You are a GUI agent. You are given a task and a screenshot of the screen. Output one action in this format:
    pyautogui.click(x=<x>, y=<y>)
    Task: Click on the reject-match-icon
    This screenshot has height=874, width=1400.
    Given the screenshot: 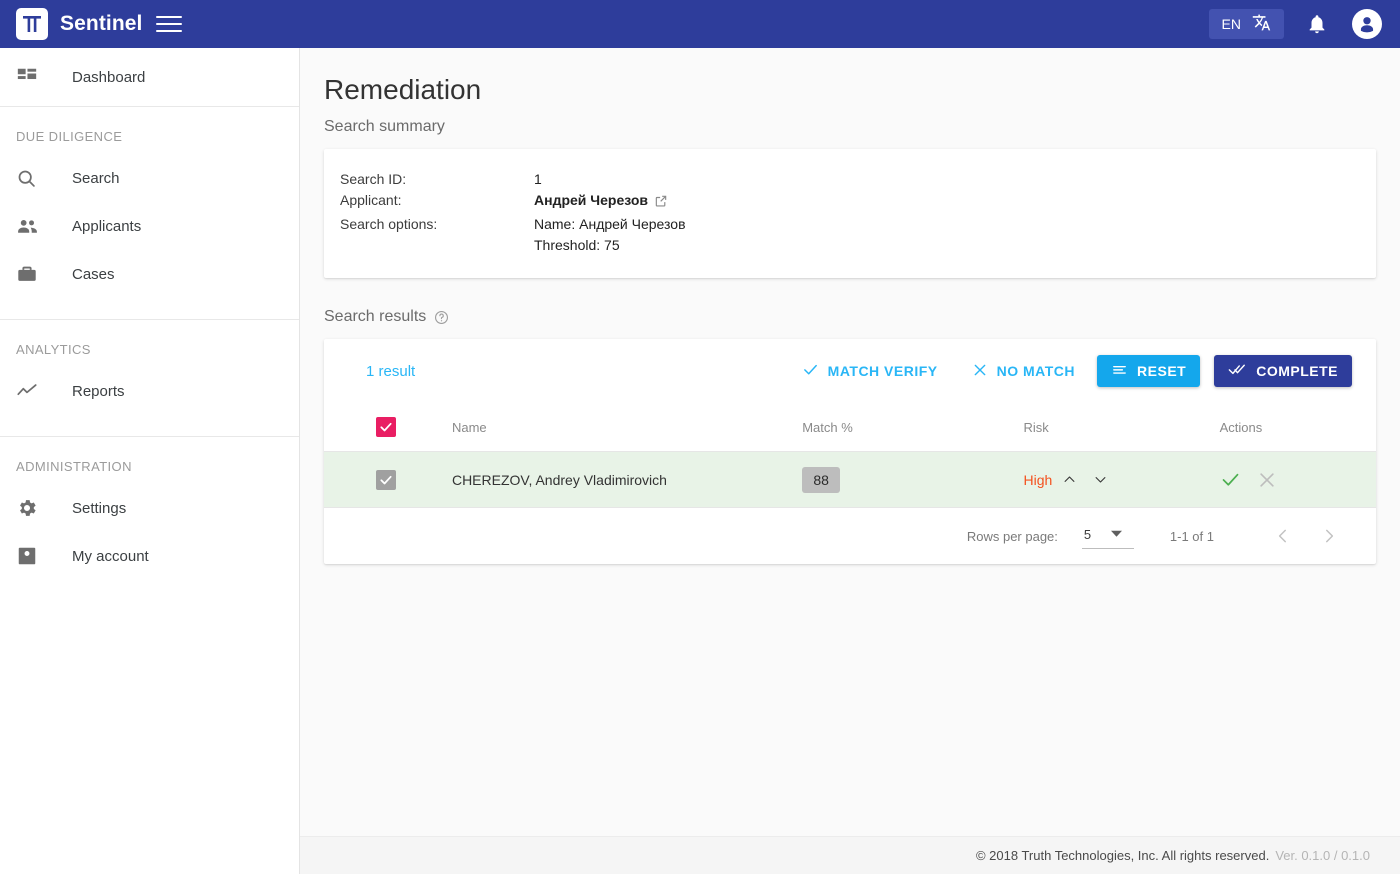 What is the action you would take?
    pyautogui.click(x=1267, y=480)
    